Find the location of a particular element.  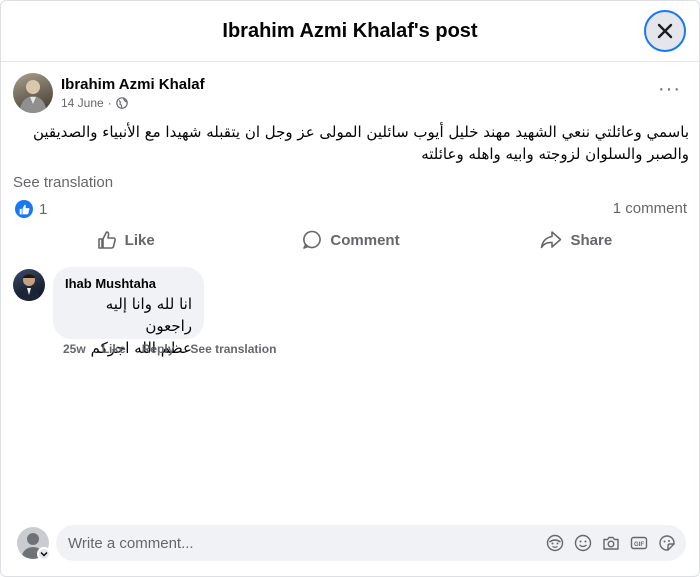

see-translation-link: See translation is located at coordinates (63, 182).